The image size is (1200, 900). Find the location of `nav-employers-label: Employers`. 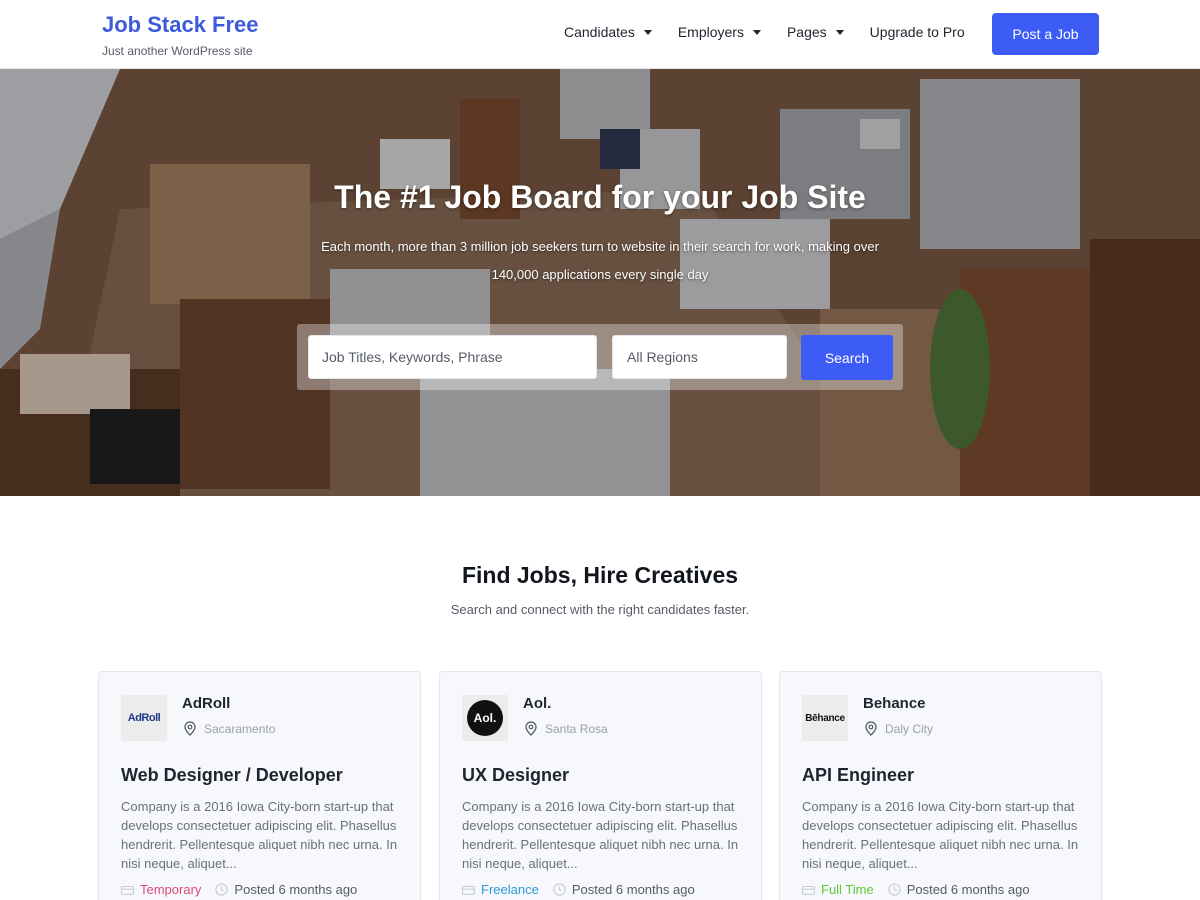

nav-employers-label: Employers is located at coordinates (710, 32).